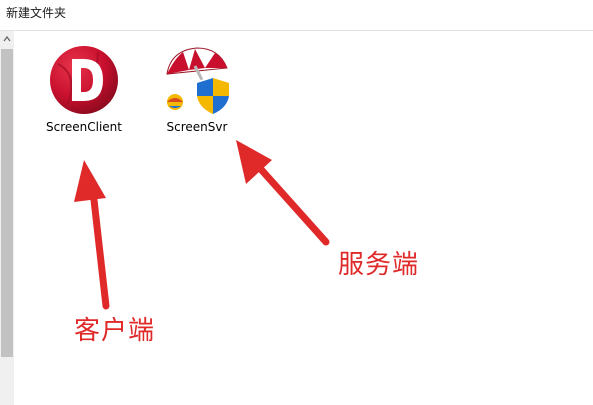 Image resolution: width=593 pixels, height=405 pixels. I want to click on red-d-app-icon, so click(84, 80).